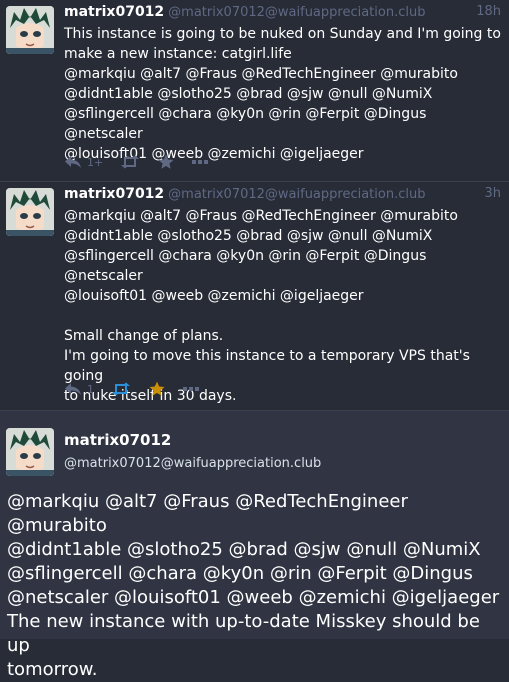  What do you see at coordinates (140, 389) in the screenshot?
I see `action-bar: 1` at bounding box center [140, 389].